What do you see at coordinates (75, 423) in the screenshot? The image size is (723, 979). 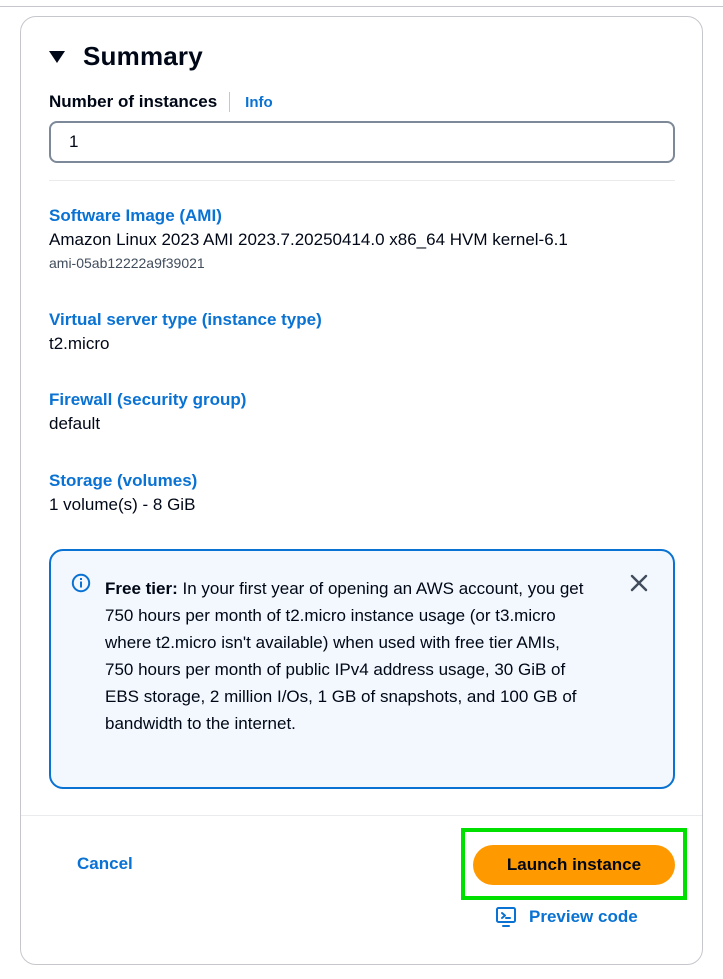 I see `security-group-value: default` at bounding box center [75, 423].